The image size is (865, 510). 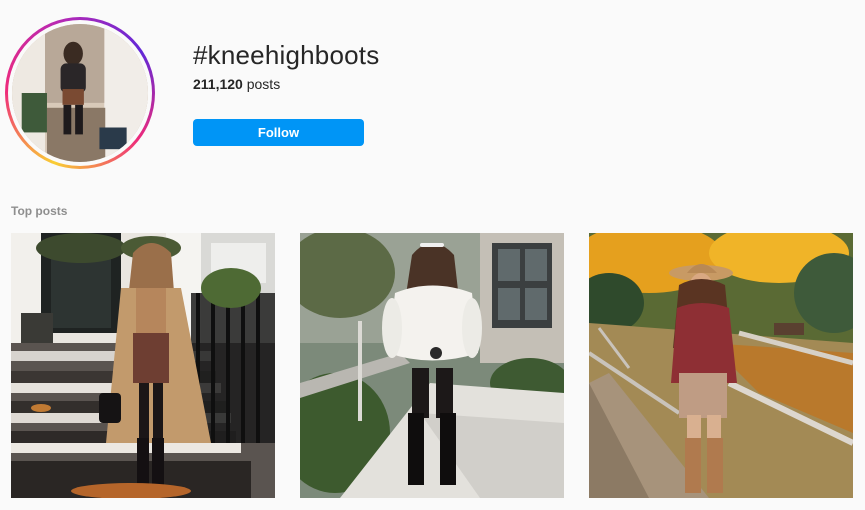 What do you see at coordinates (278, 132) in the screenshot?
I see `follow-button: Follow` at bounding box center [278, 132].